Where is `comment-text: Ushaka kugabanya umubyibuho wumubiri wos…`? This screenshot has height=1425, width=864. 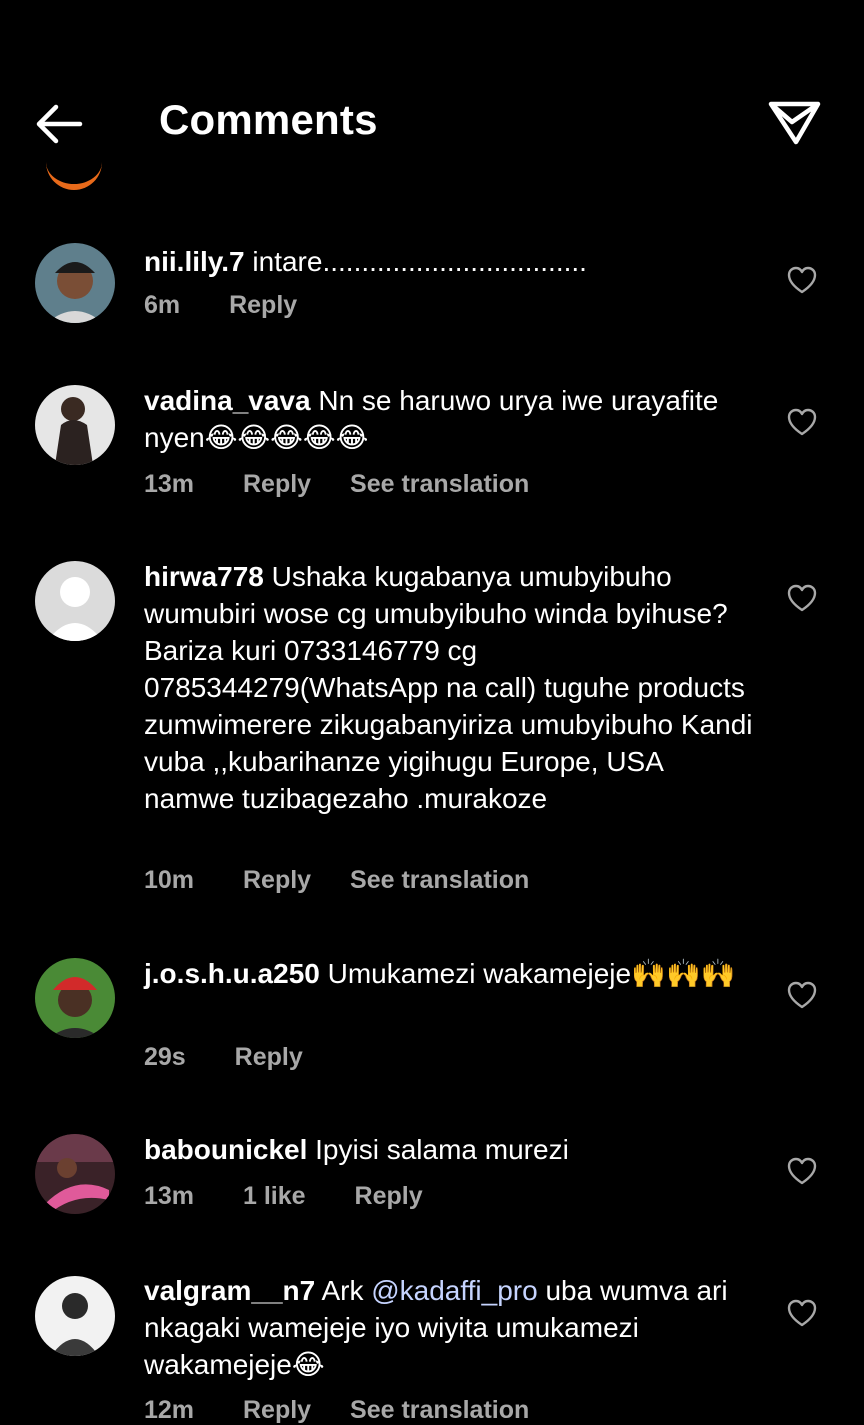
comment-text: Ushaka kugabanya umubyibuho wumubiri wos… is located at coordinates (448, 687).